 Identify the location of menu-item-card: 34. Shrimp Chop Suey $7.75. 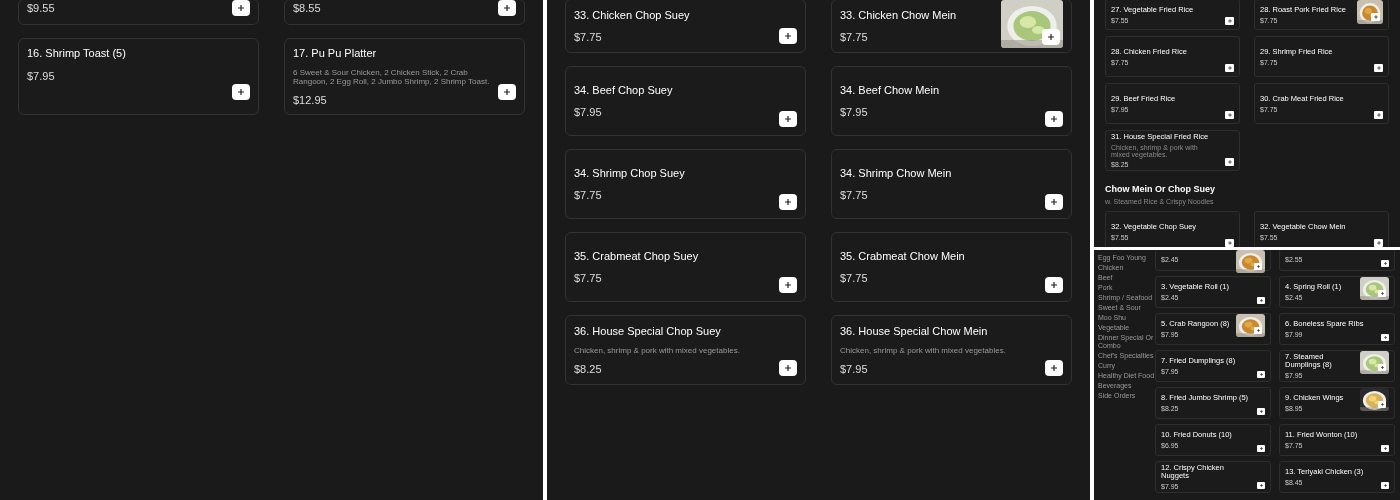
(685, 184).